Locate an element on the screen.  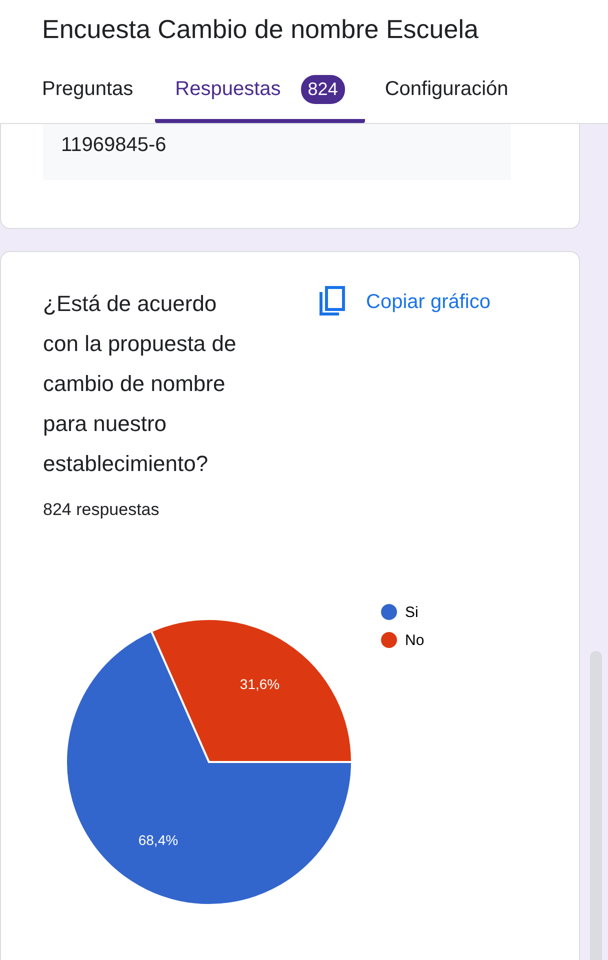
legend-label: No is located at coordinates (414, 640).